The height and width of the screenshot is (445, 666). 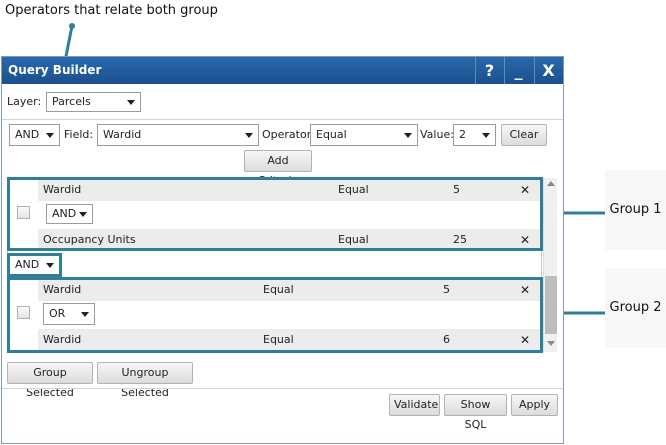 I want to click on layer-select: Parcels, so click(x=93, y=102).